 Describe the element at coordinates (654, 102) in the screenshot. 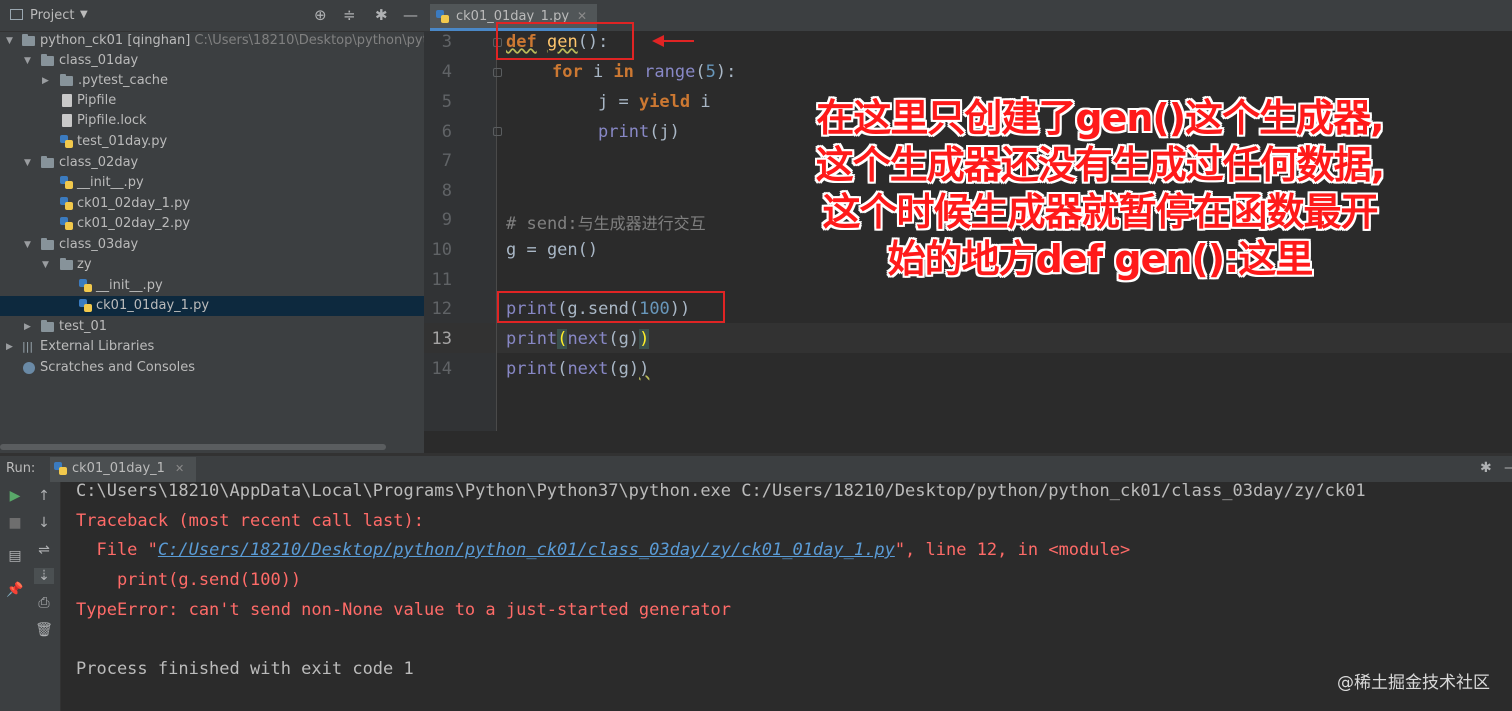

I see `code-line-5: j = yield i` at that location.